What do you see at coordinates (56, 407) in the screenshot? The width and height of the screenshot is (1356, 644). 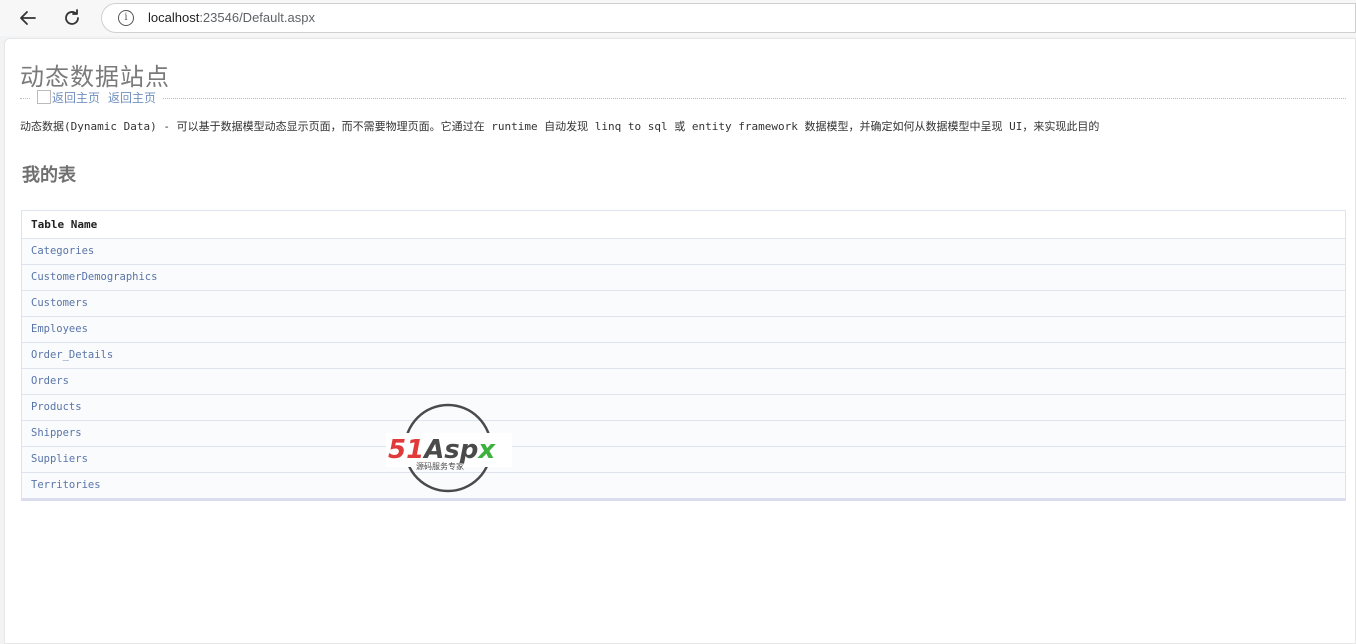 I see `table-link: Products` at bounding box center [56, 407].